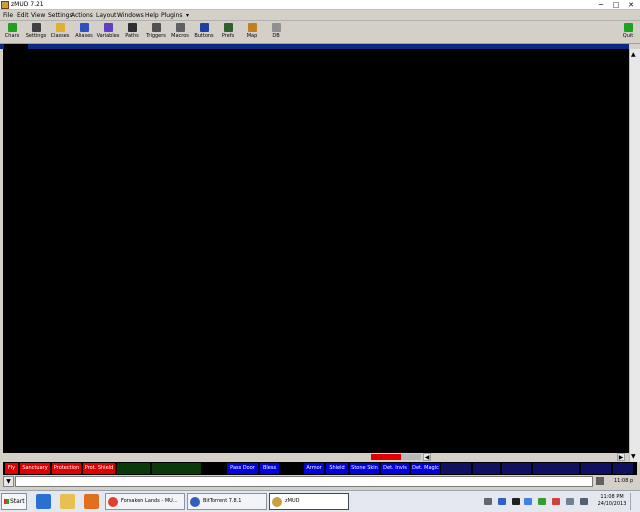  What do you see at coordinates (84, 32) in the screenshot?
I see `toolbar-aliases-button: Aliases` at bounding box center [84, 32].